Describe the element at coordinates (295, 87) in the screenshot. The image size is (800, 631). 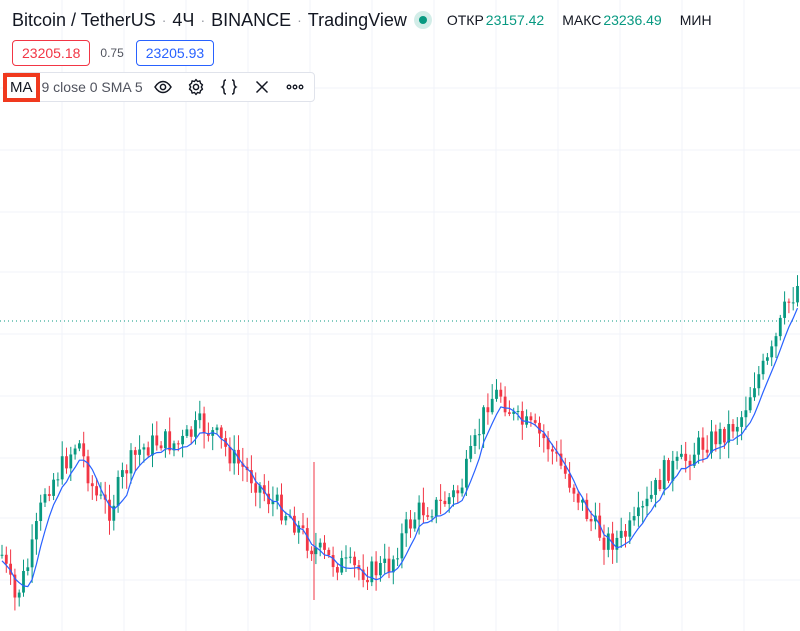
I see `more-icon` at that location.